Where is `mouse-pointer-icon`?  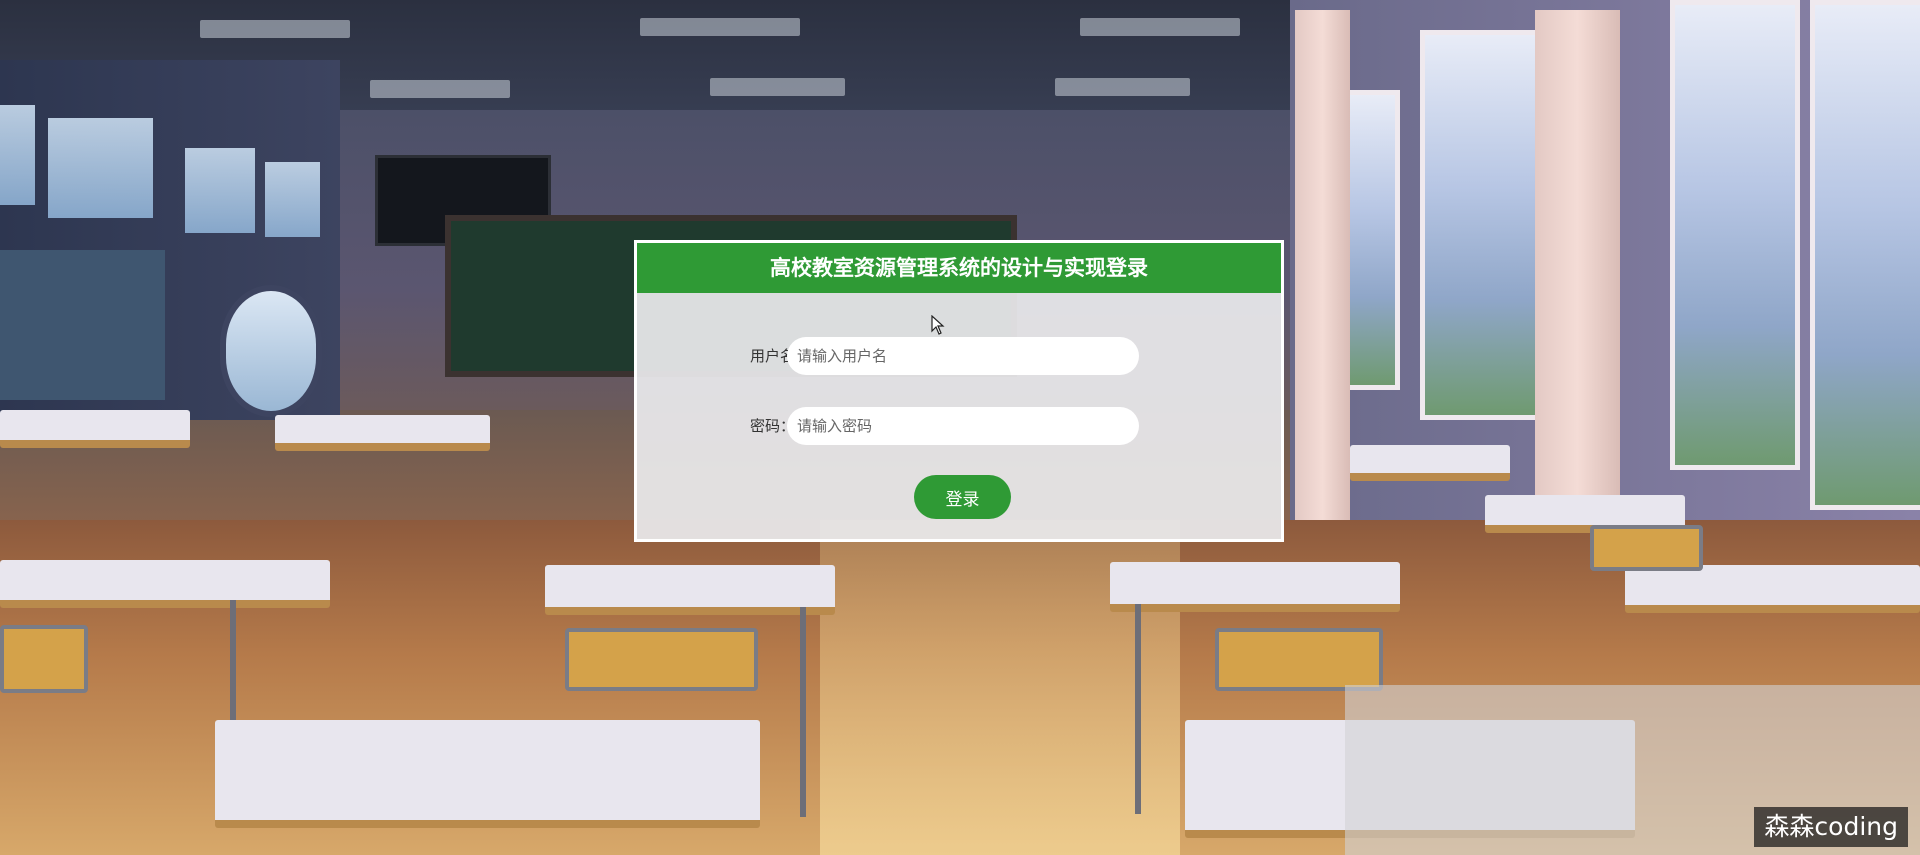
mouse-pointer-icon is located at coordinates (938, 325).